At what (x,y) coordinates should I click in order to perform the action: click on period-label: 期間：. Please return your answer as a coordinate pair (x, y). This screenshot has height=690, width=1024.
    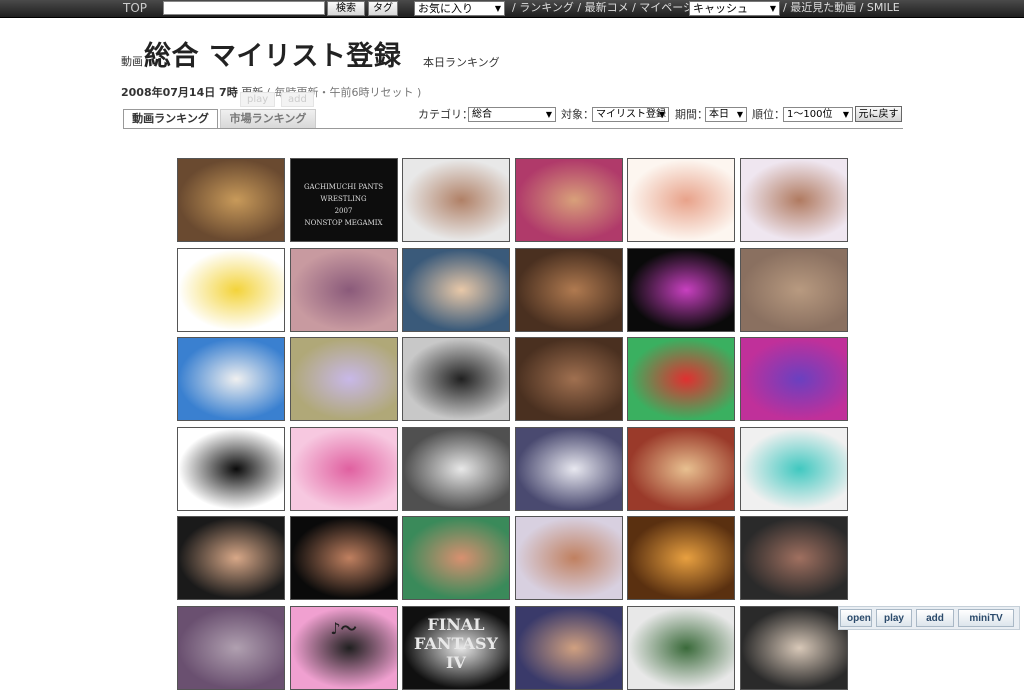
    Looking at the image, I should click on (691, 114).